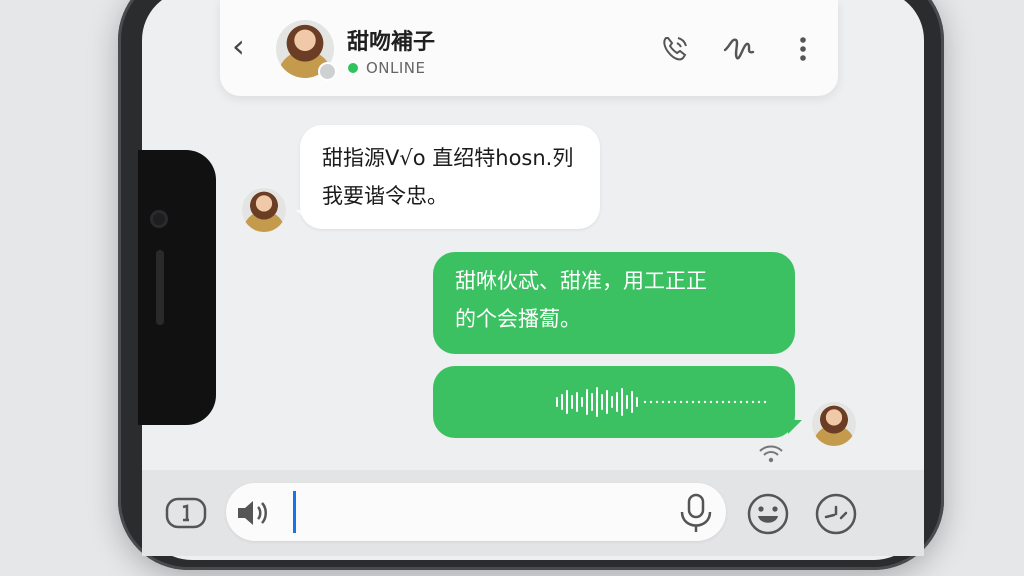 This screenshot has height=576, width=1024. Describe the element at coordinates (529, 48) in the screenshot. I see `chat-header: ‹ 甜吻補子 ONLINE` at that location.